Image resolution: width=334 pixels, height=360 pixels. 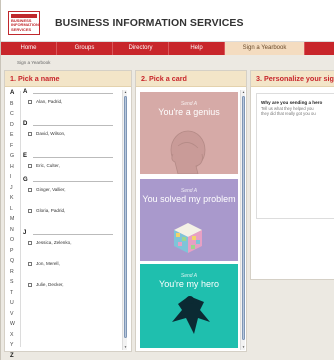 I want to click on alpha-letter: L, so click(x=13, y=209).